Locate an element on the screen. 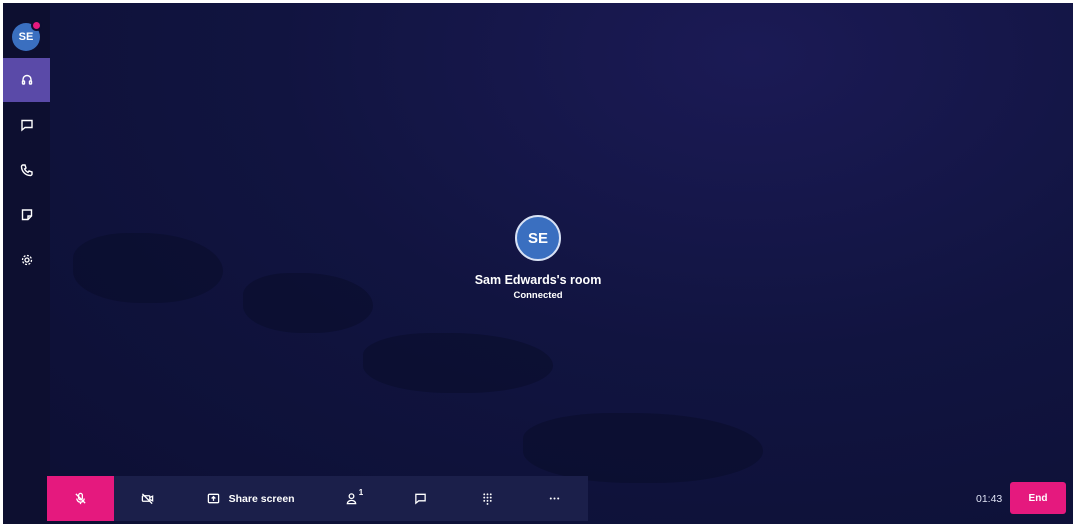 Image resolution: width=1073 pixels, height=524 pixels. share-screen-icon is located at coordinates (213, 498).